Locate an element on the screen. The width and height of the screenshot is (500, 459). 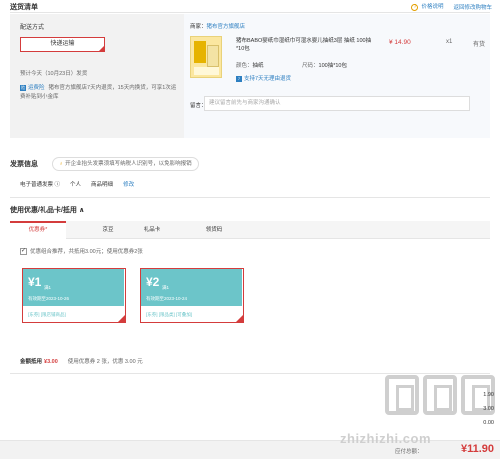
product-name: 猪布BABO婴纸巾湿纸巾可湿水婴儿抽纸3层 抽纸 100抽*10包 is located at coordinates (305, 45).